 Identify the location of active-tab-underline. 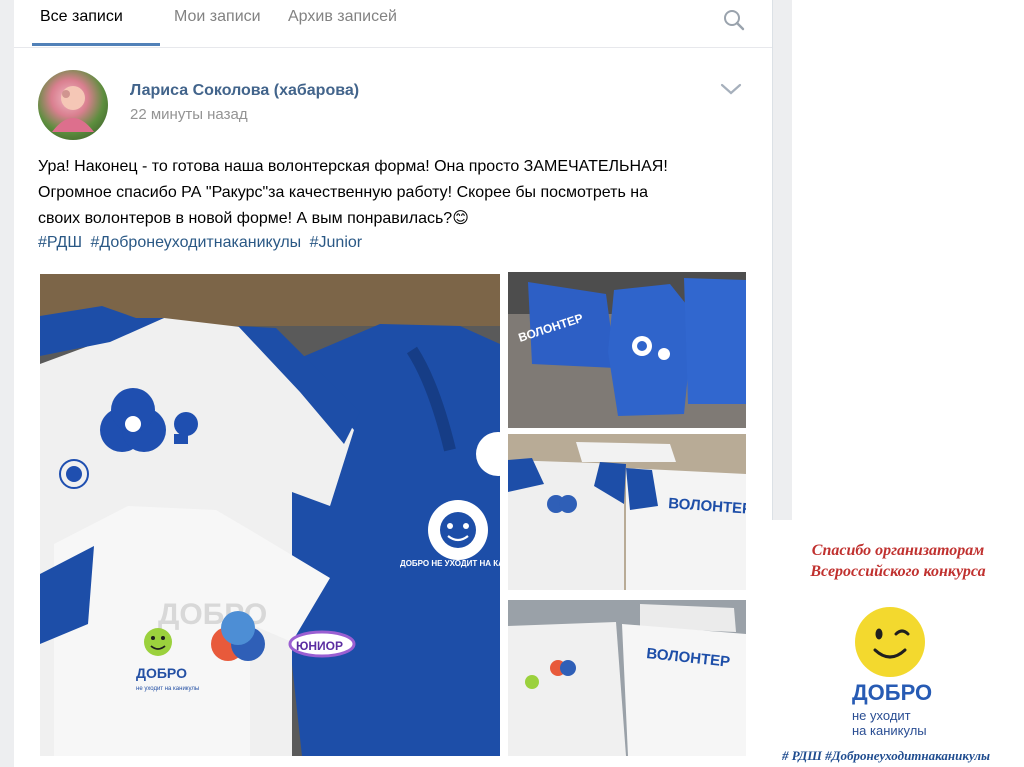
(96, 44).